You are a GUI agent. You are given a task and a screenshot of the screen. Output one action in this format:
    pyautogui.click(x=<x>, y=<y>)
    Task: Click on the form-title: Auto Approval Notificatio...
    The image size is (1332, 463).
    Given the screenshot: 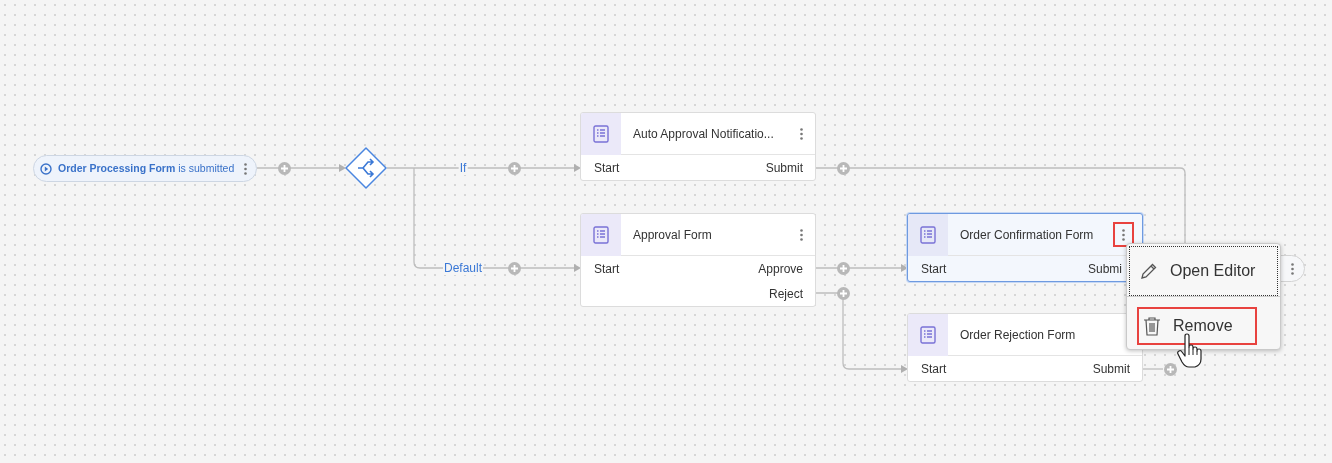 What is the action you would take?
    pyautogui.click(x=703, y=134)
    